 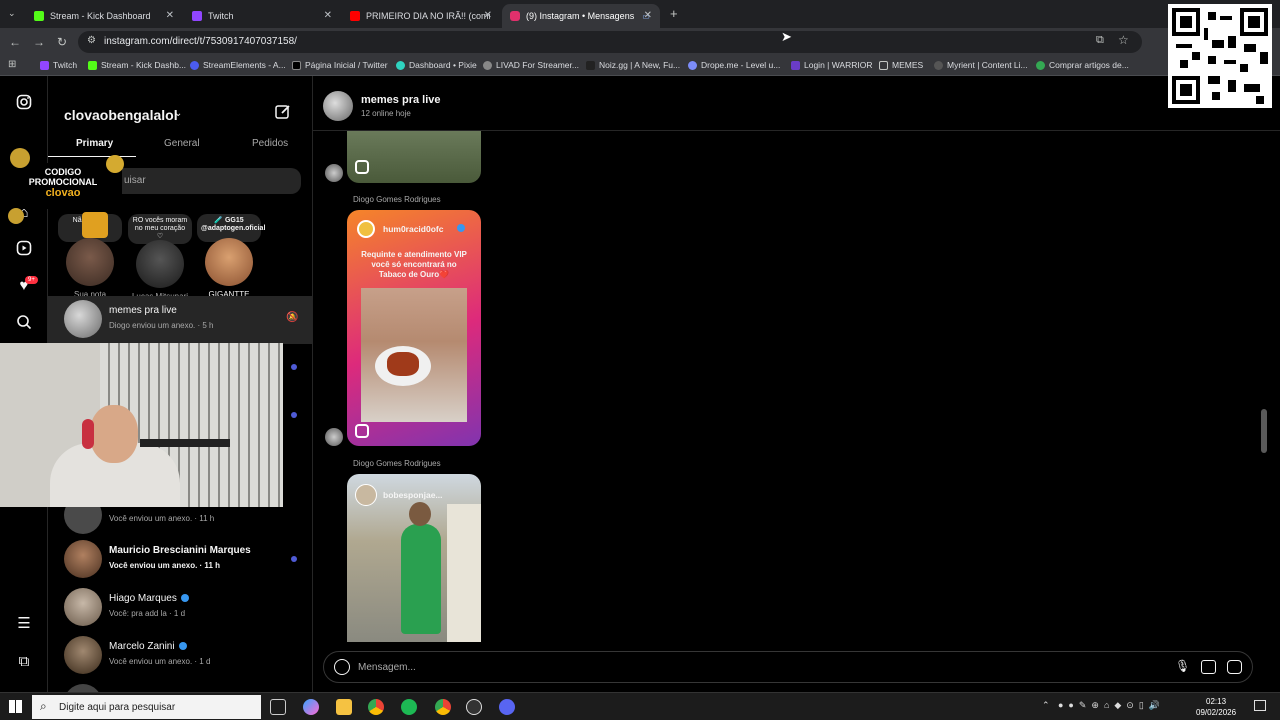 I want to click on chat-title: memes pra live, so click(x=401, y=100).